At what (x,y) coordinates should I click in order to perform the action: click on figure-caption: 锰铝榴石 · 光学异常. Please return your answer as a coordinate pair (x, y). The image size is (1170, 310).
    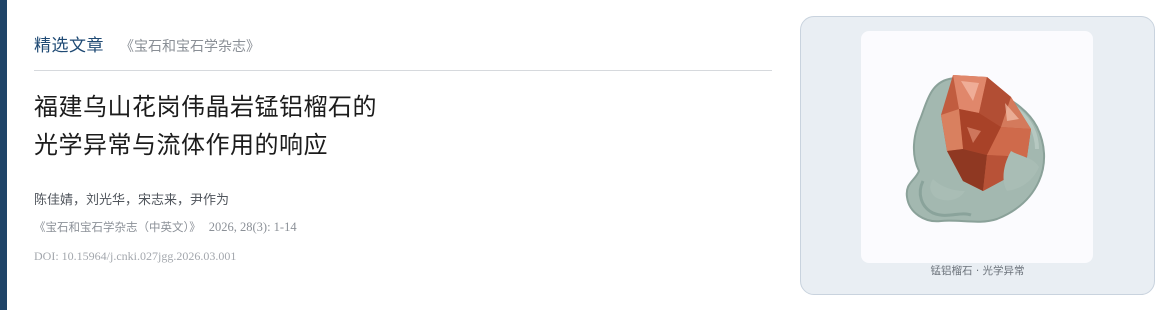
    Looking at the image, I should click on (977, 271).